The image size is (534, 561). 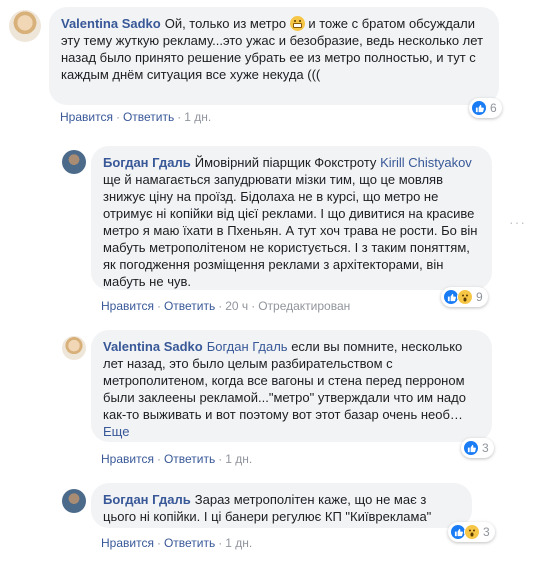 I want to click on comment-actions: Нравится · Ответить · 20 ч · Отредактирован, so click(x=226, y=306).